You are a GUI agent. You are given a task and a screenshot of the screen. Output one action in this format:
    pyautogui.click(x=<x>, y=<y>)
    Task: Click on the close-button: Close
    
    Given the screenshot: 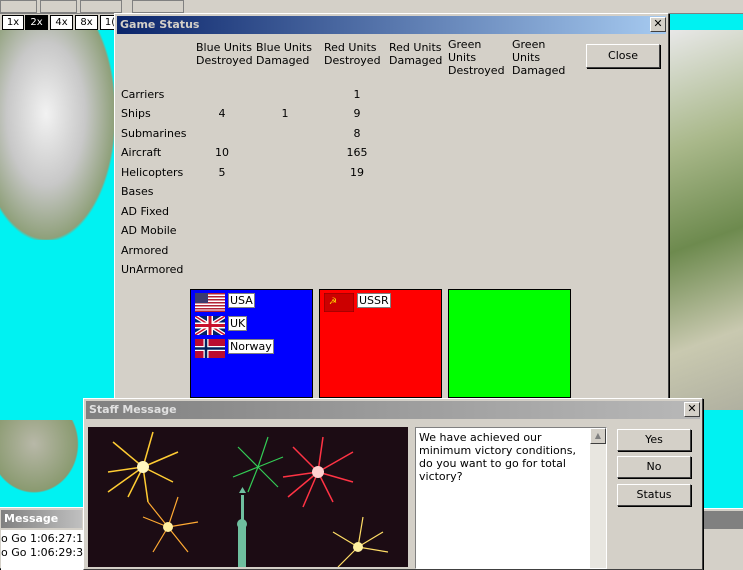 What is the action you would take?
    pyautogui.click(x=623, y=56)
    